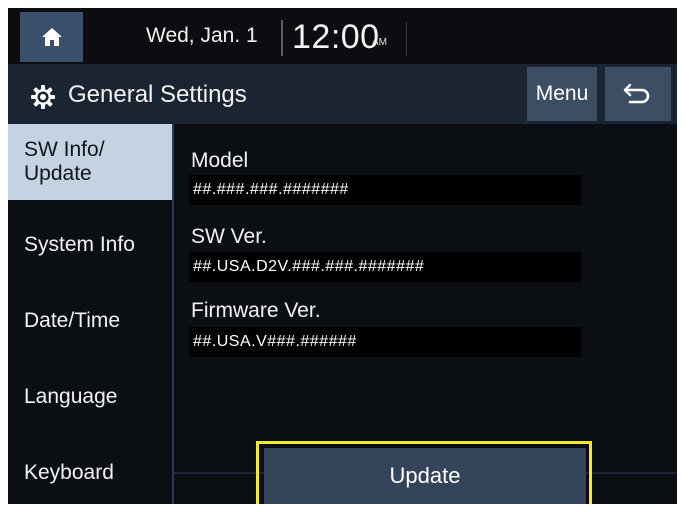  I want to click on home-button, so click(51, 37).